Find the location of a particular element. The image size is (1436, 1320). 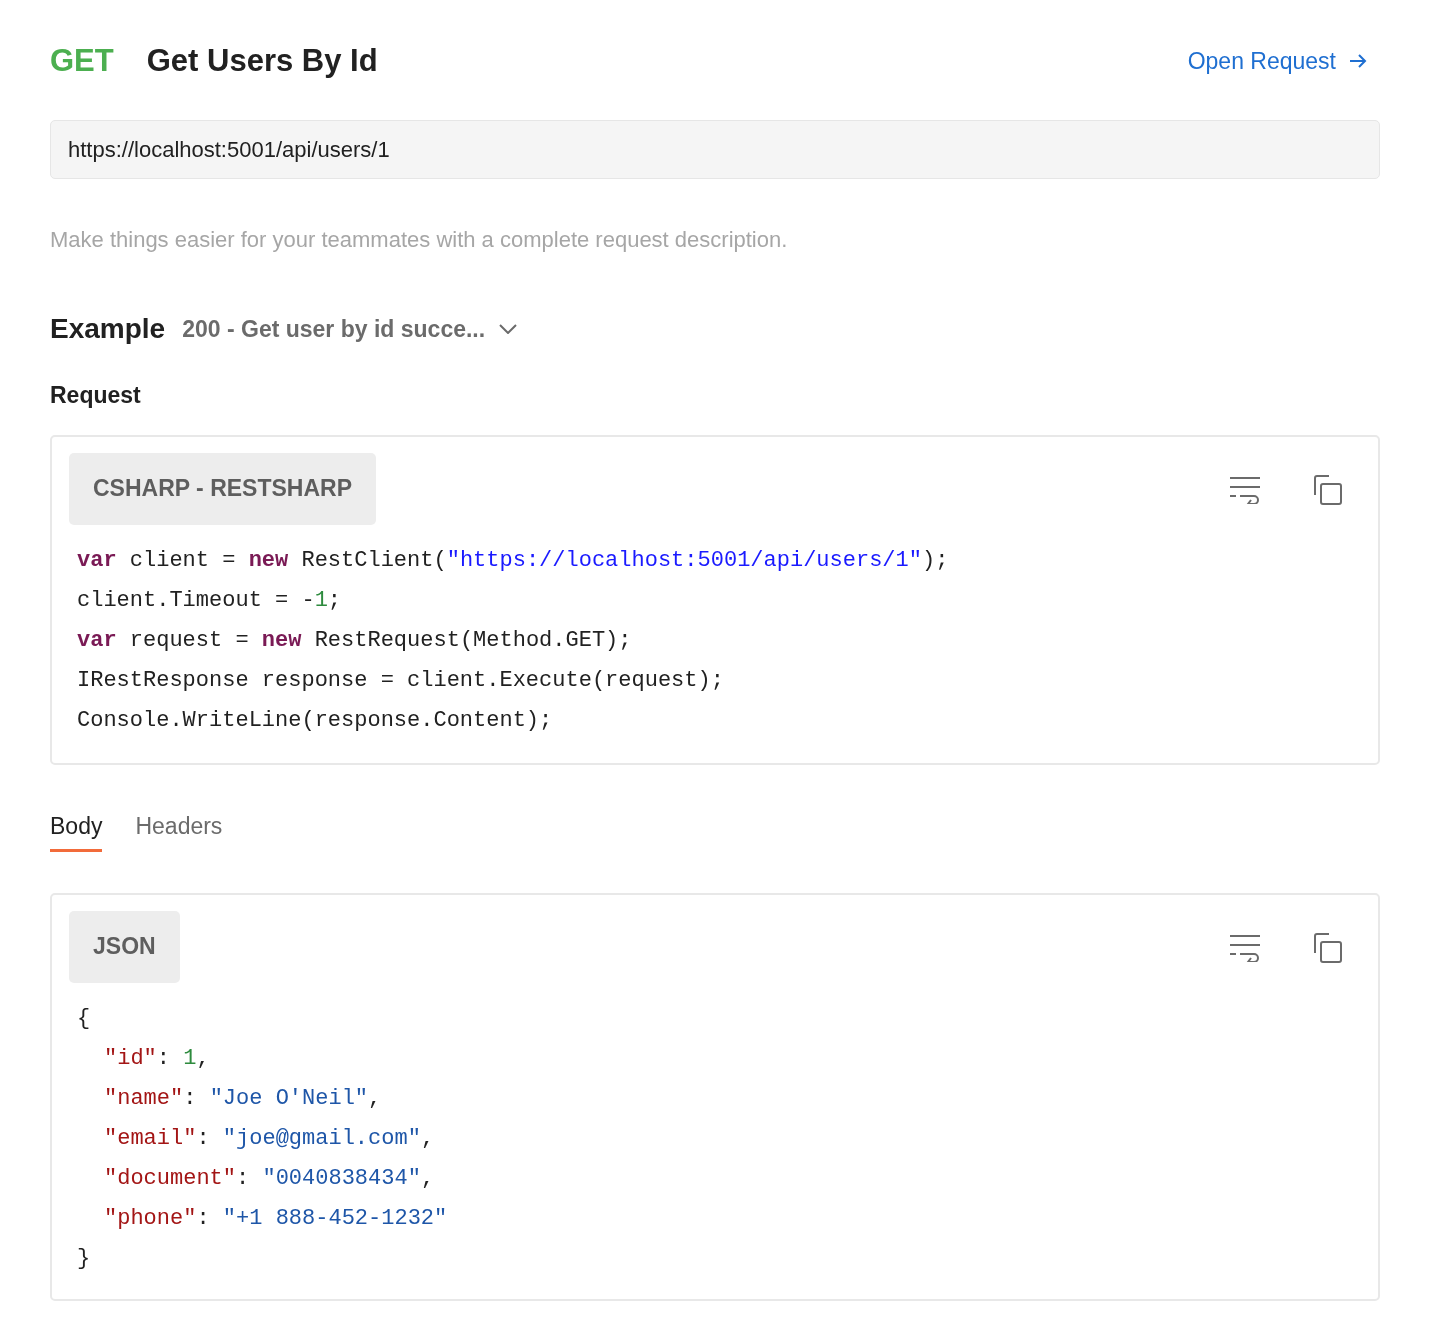

tab: Body is located at coordinates (76, 828).